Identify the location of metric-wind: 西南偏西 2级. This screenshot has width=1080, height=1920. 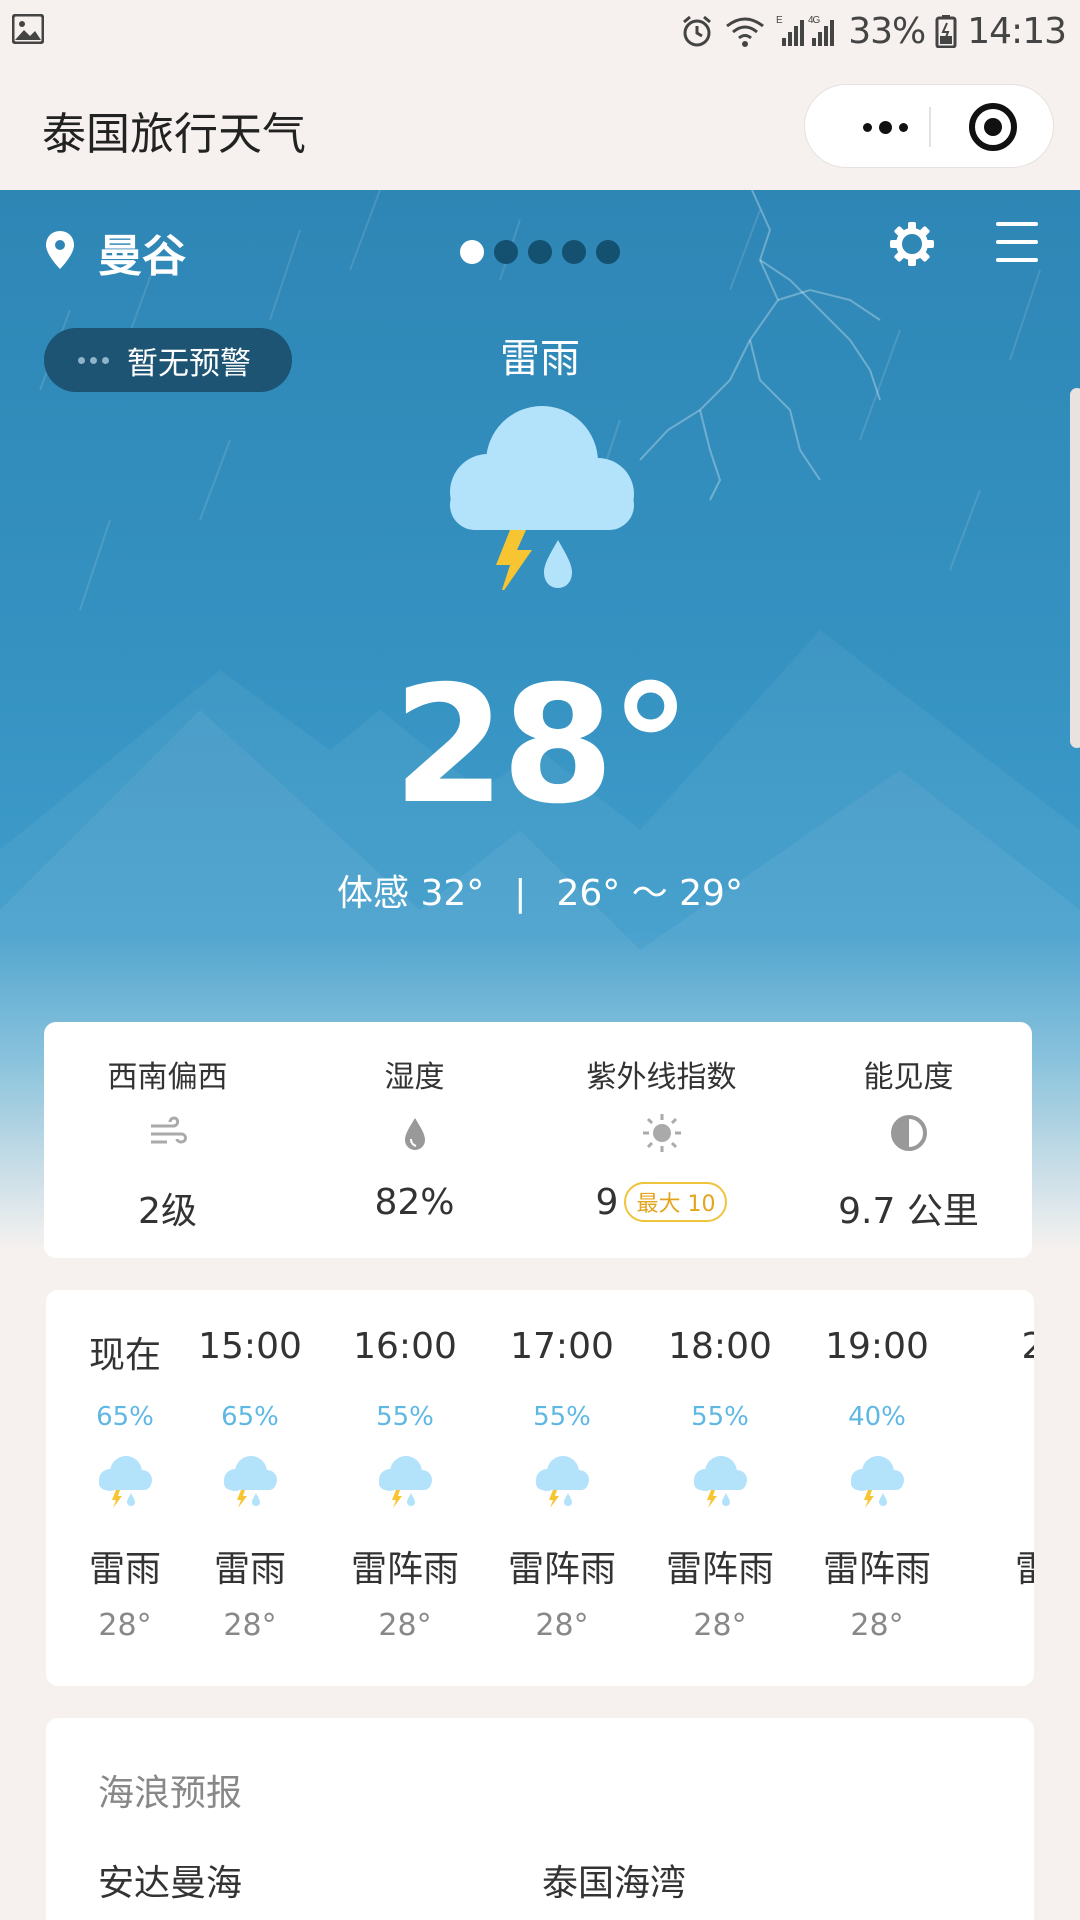
(167, 1140).